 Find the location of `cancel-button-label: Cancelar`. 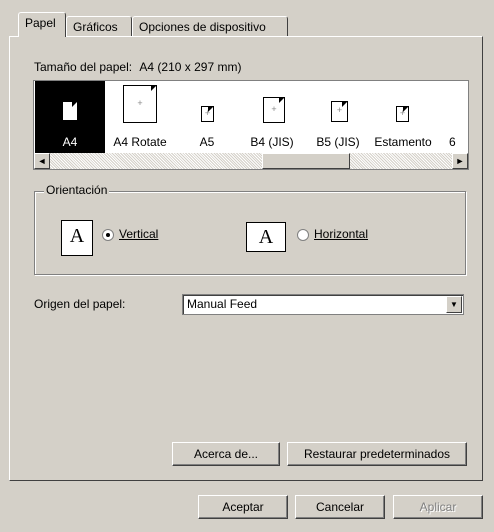

cancel-button-label: Cancelar is located at coordinates (340, 507).